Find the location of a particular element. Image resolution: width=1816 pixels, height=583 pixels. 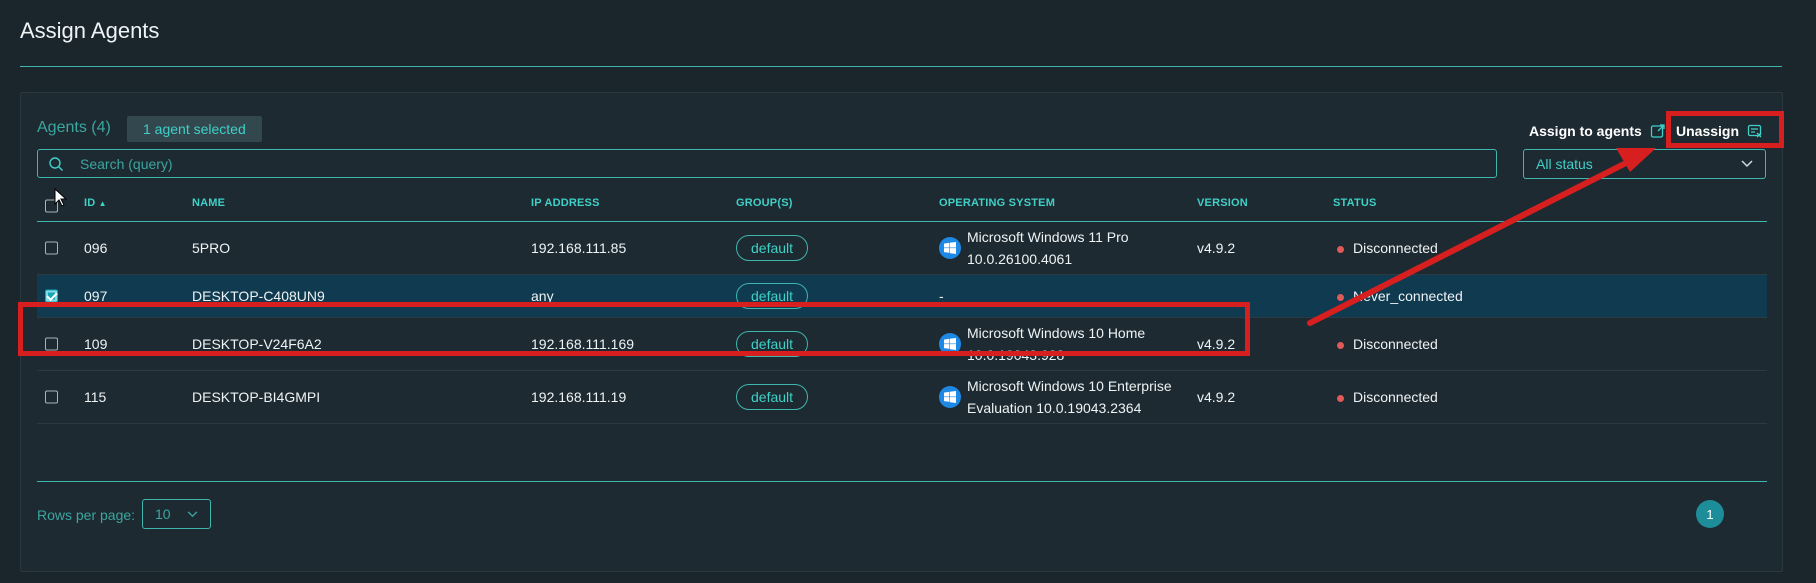

rows-per-page-value: 10 is located at coordinates (163, 514).